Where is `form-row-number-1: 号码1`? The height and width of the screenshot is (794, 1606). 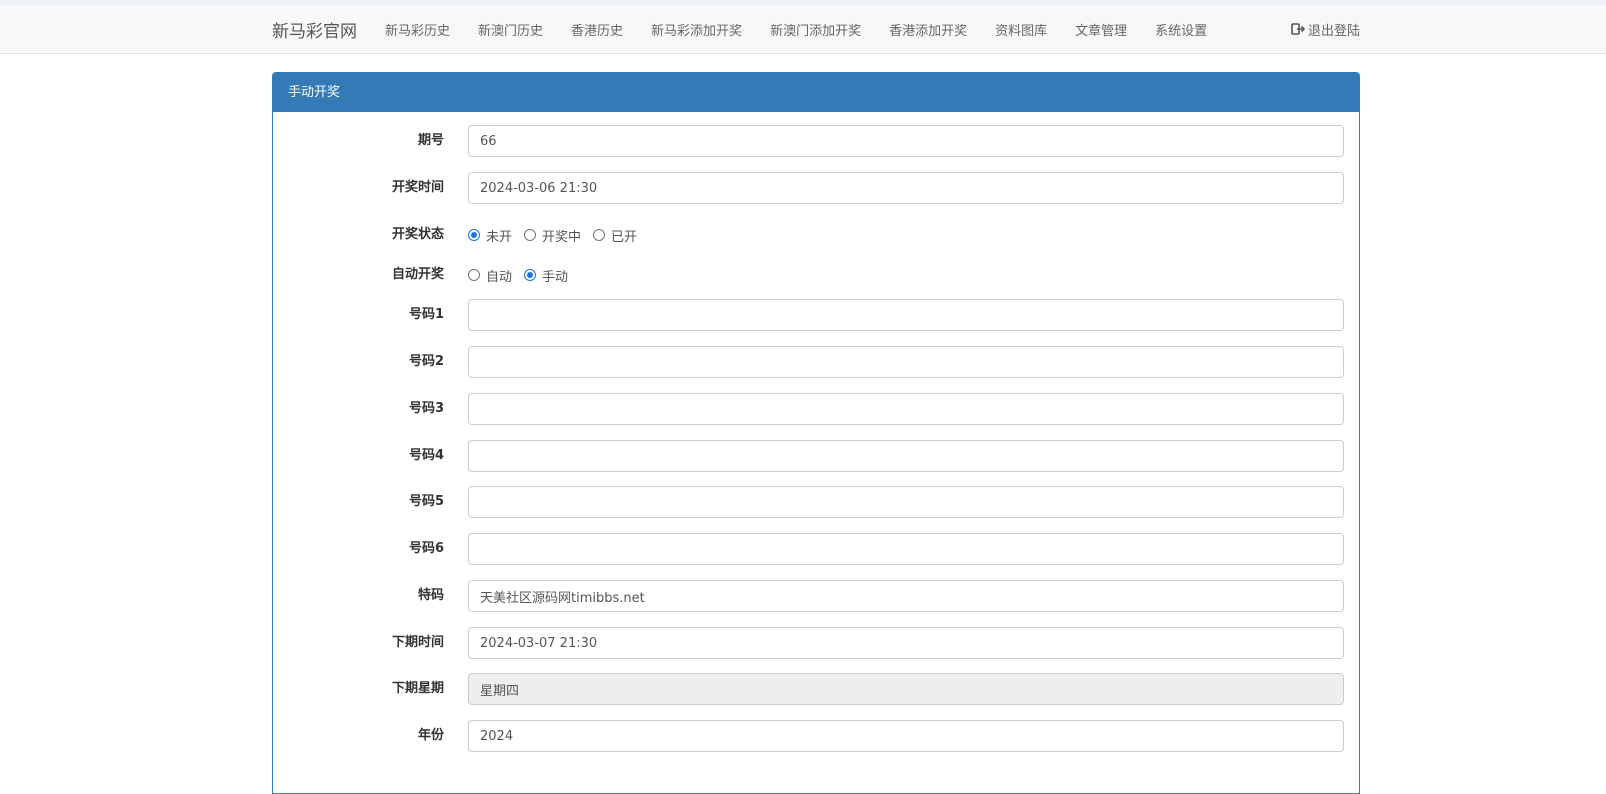
form-row-number-1: 号码1 is located at coordinates (816, 315).